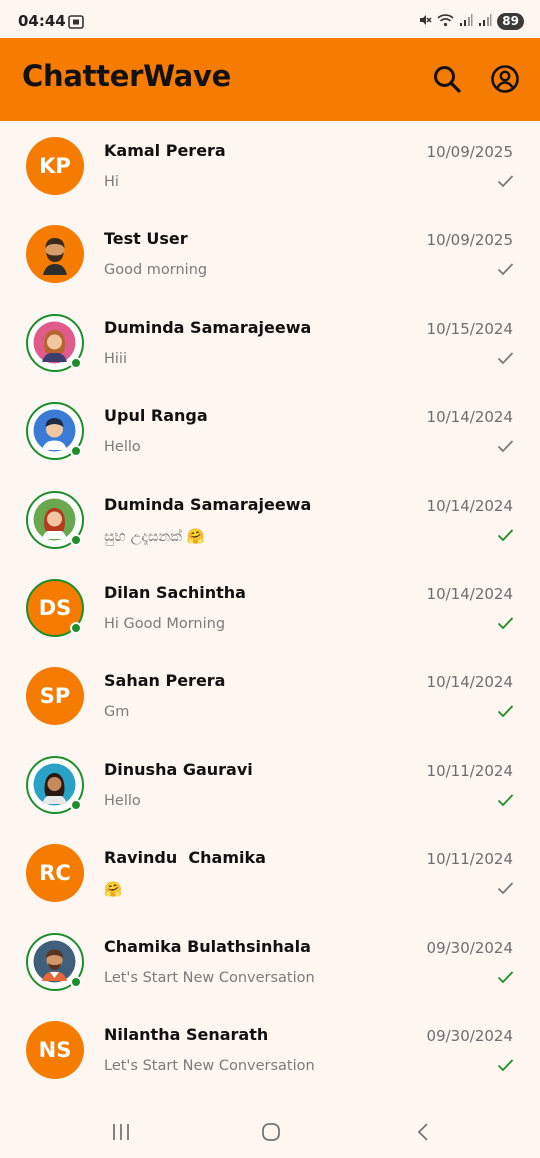 The image size is (540, 1158). Describe the element at coordinates (117, 712) in the screenshot. I see `chat-preview: Gm` at that location.